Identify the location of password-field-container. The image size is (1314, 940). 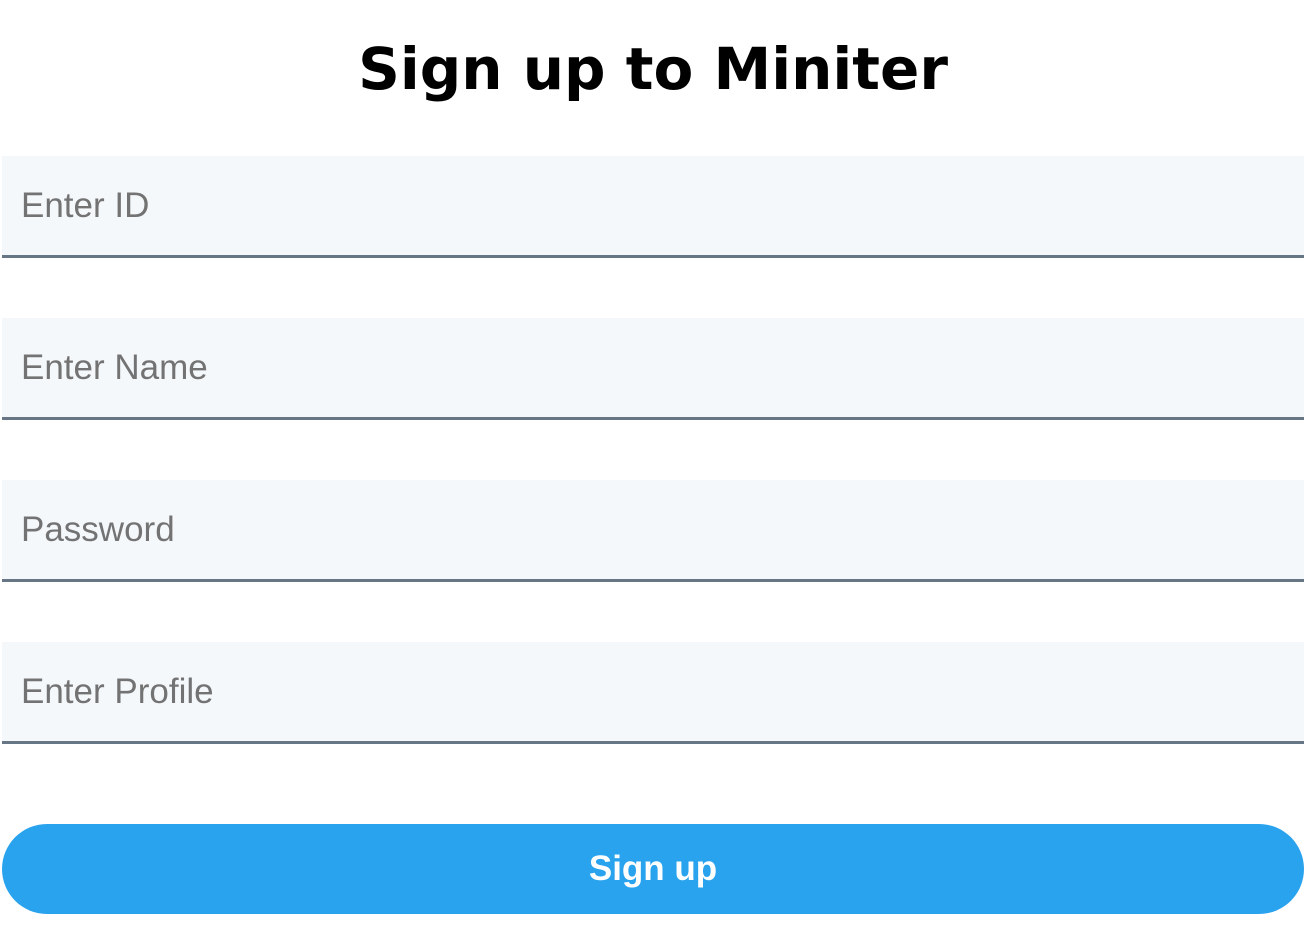
(653, 531).